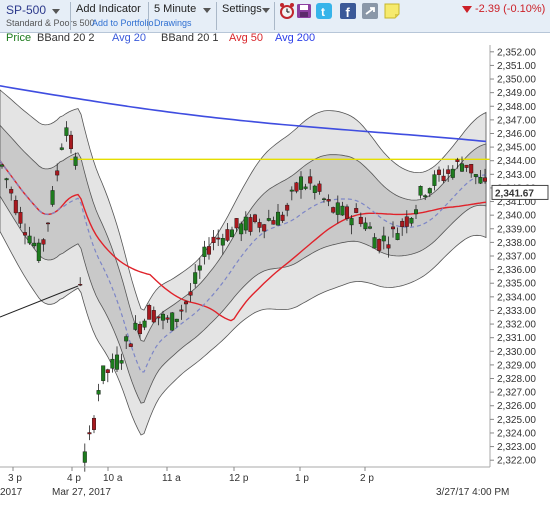  Describe the element at coordinates (173, 23) in the screenshot. I see `drawings-button: Drawings` at that location.